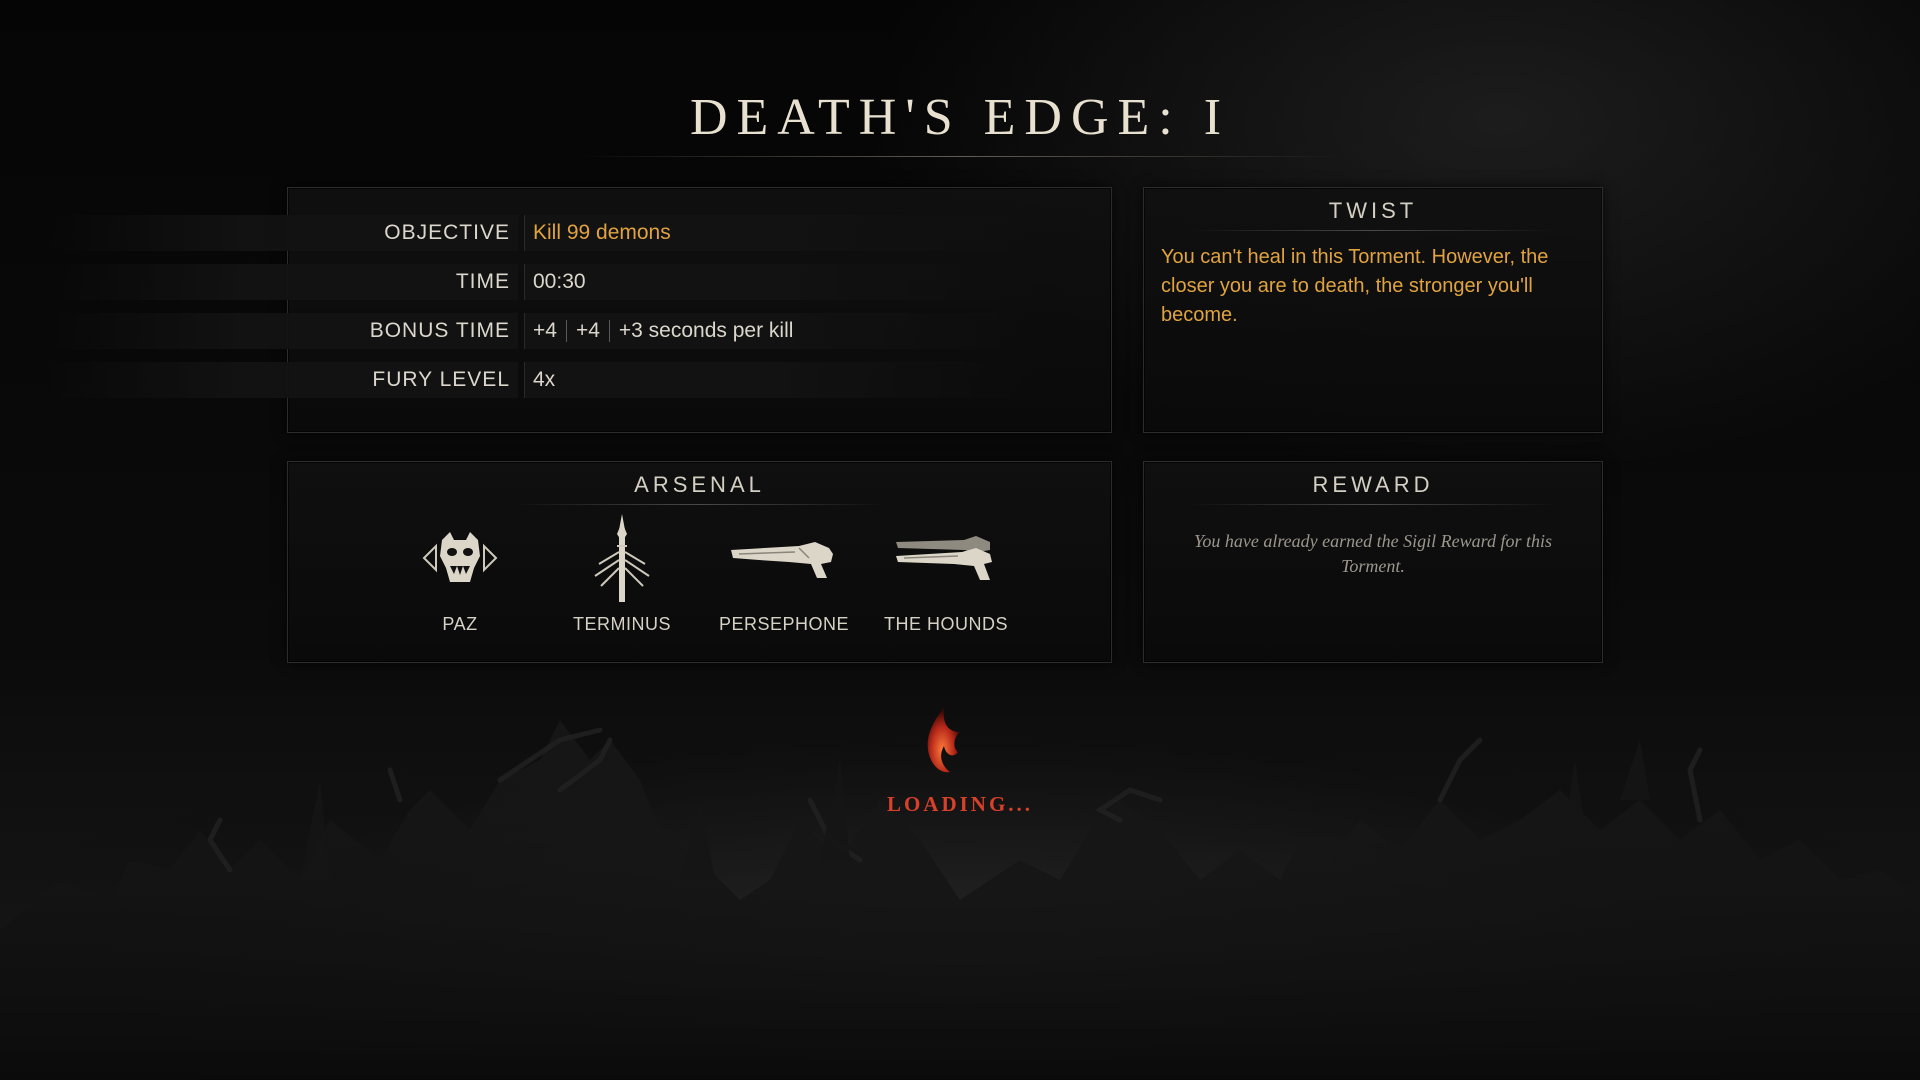 Image resolution: width=1920 pixels, height=1080 pixels. I want to click on twist-heading: TWIST, so click(1373, 210).